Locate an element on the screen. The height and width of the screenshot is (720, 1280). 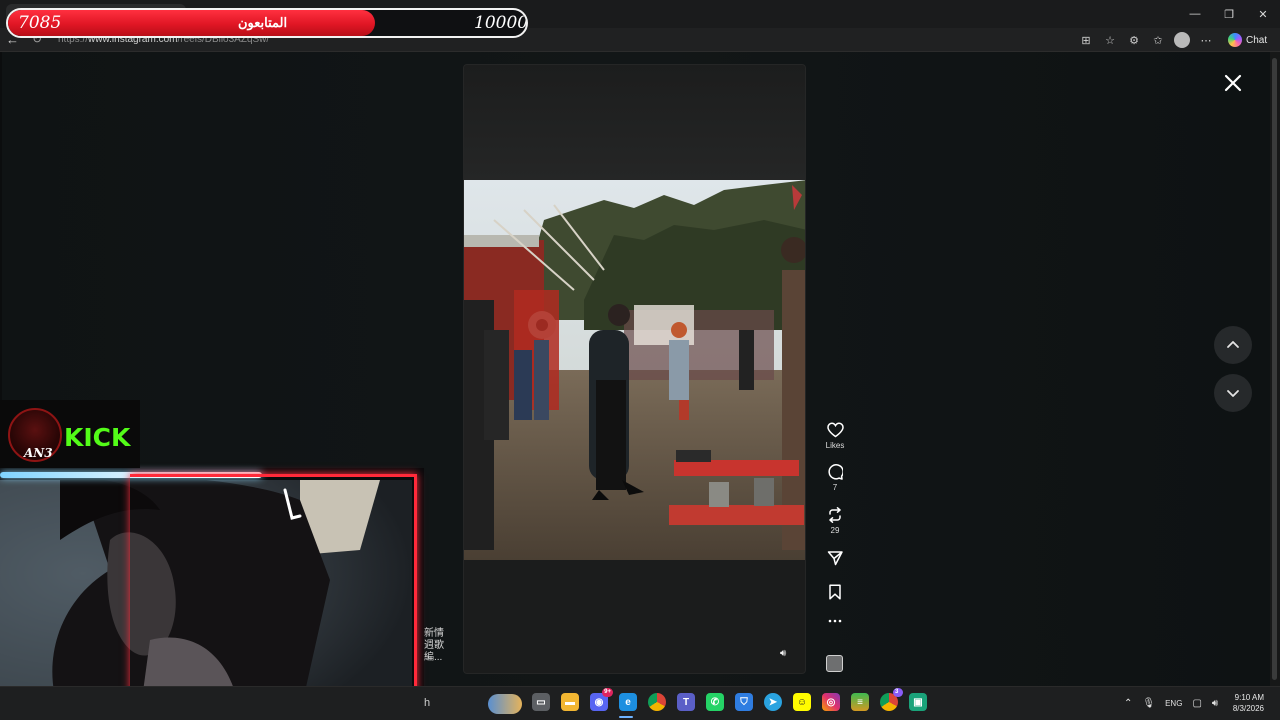
clock-time: 9:10 AM is located at coordinates (1249, 697).